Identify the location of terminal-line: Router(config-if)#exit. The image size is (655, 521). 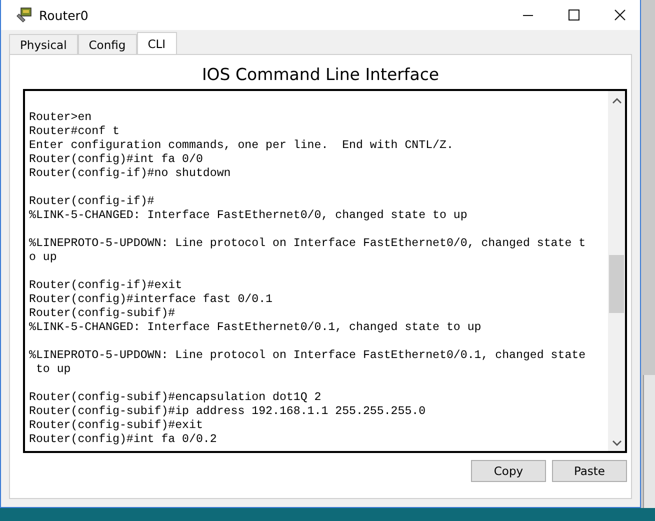
(105, 285).